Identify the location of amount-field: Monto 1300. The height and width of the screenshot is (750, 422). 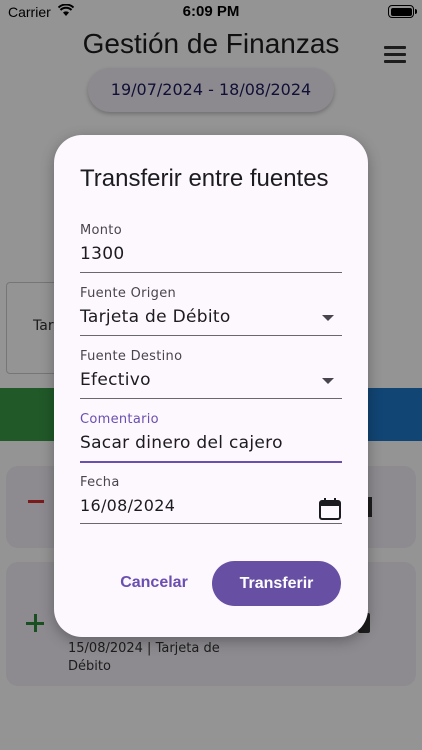
(211, 248).